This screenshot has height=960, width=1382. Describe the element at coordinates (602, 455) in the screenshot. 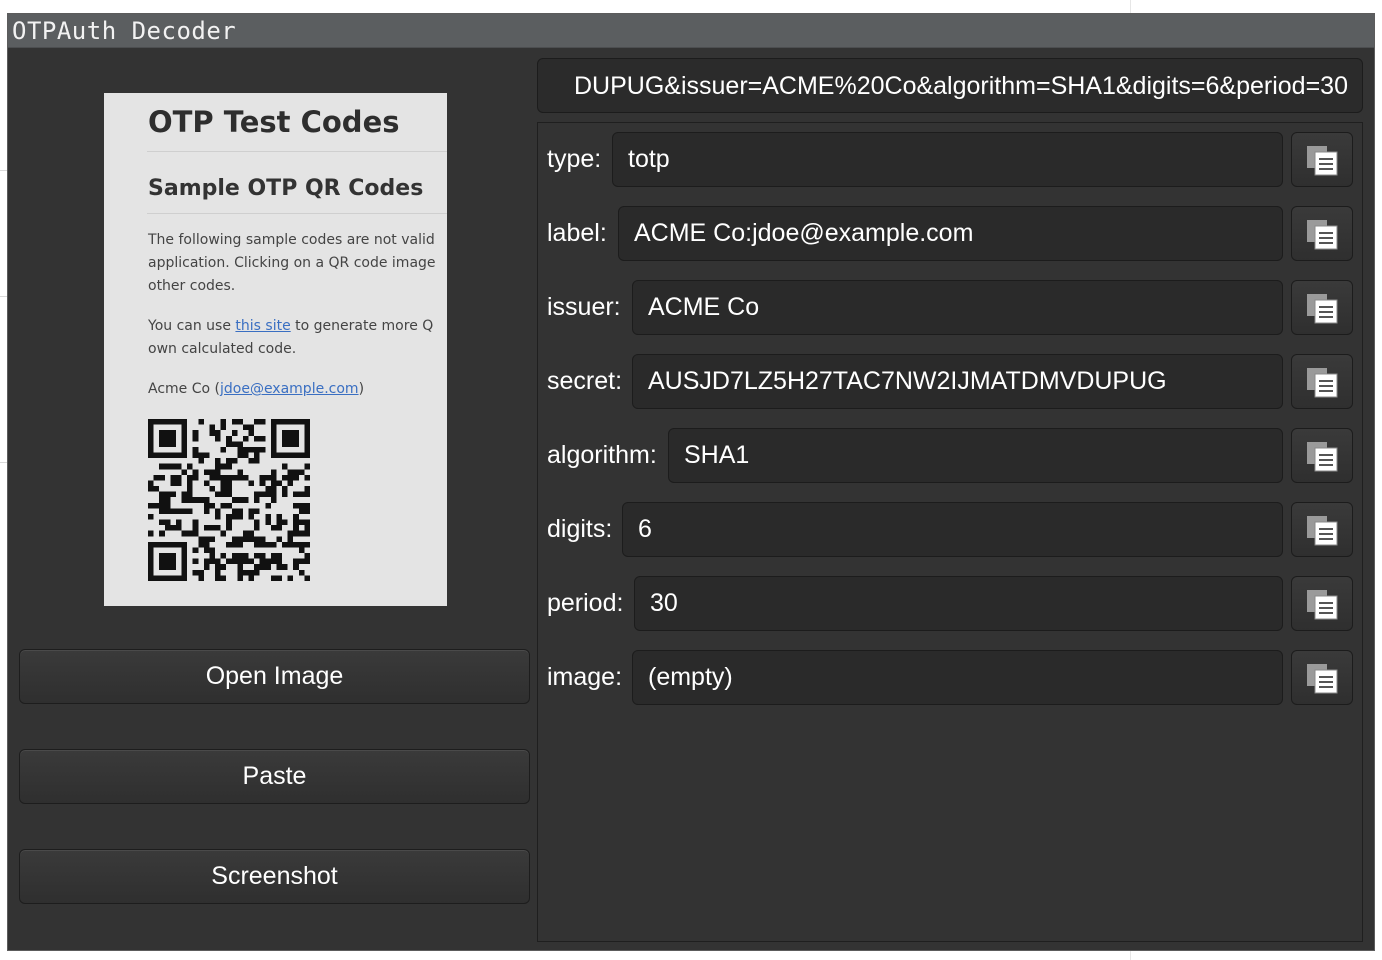

I see `field-label: algorithm:` at that location.